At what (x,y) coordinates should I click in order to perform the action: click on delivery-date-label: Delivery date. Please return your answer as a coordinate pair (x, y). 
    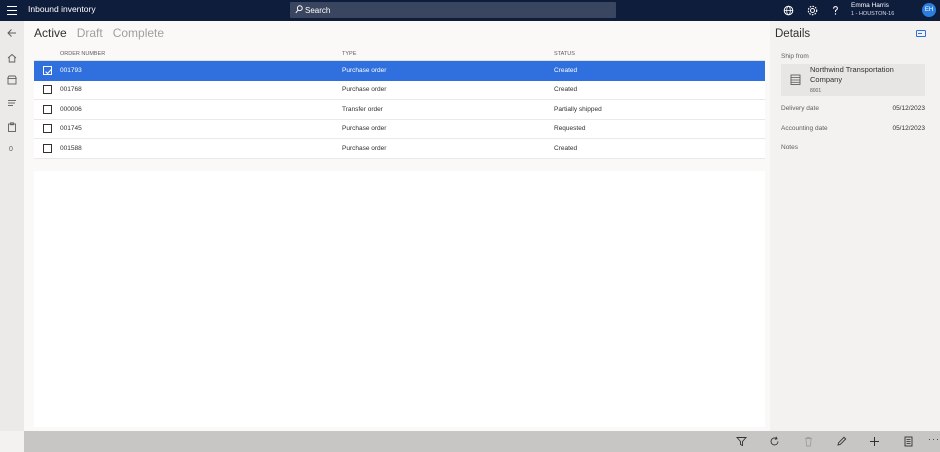
    Looking at the image, I should click on (800, 108).